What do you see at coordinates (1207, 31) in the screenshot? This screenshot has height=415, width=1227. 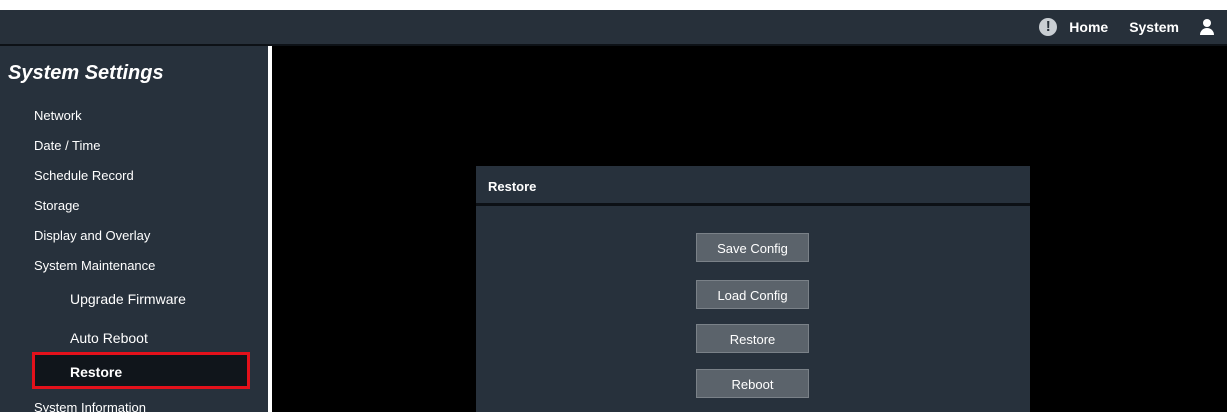 I see `user-icon-body` at bounding box center [1207, 31].